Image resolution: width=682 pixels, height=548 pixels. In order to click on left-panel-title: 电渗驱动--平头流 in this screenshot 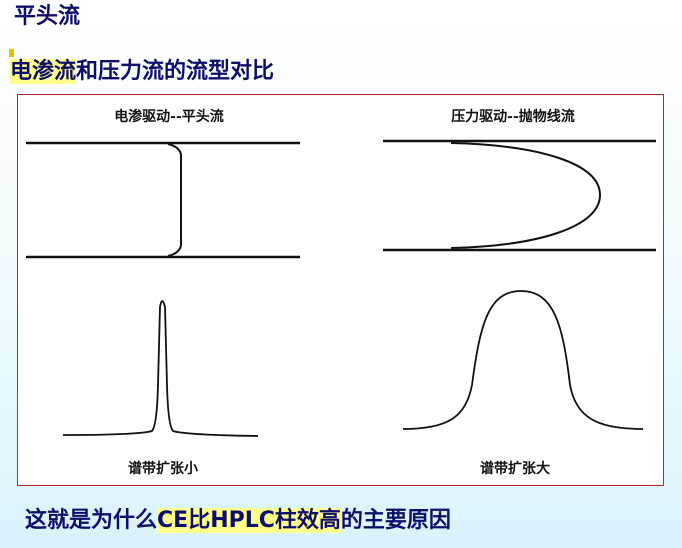, I will do `click(169, 117)`.